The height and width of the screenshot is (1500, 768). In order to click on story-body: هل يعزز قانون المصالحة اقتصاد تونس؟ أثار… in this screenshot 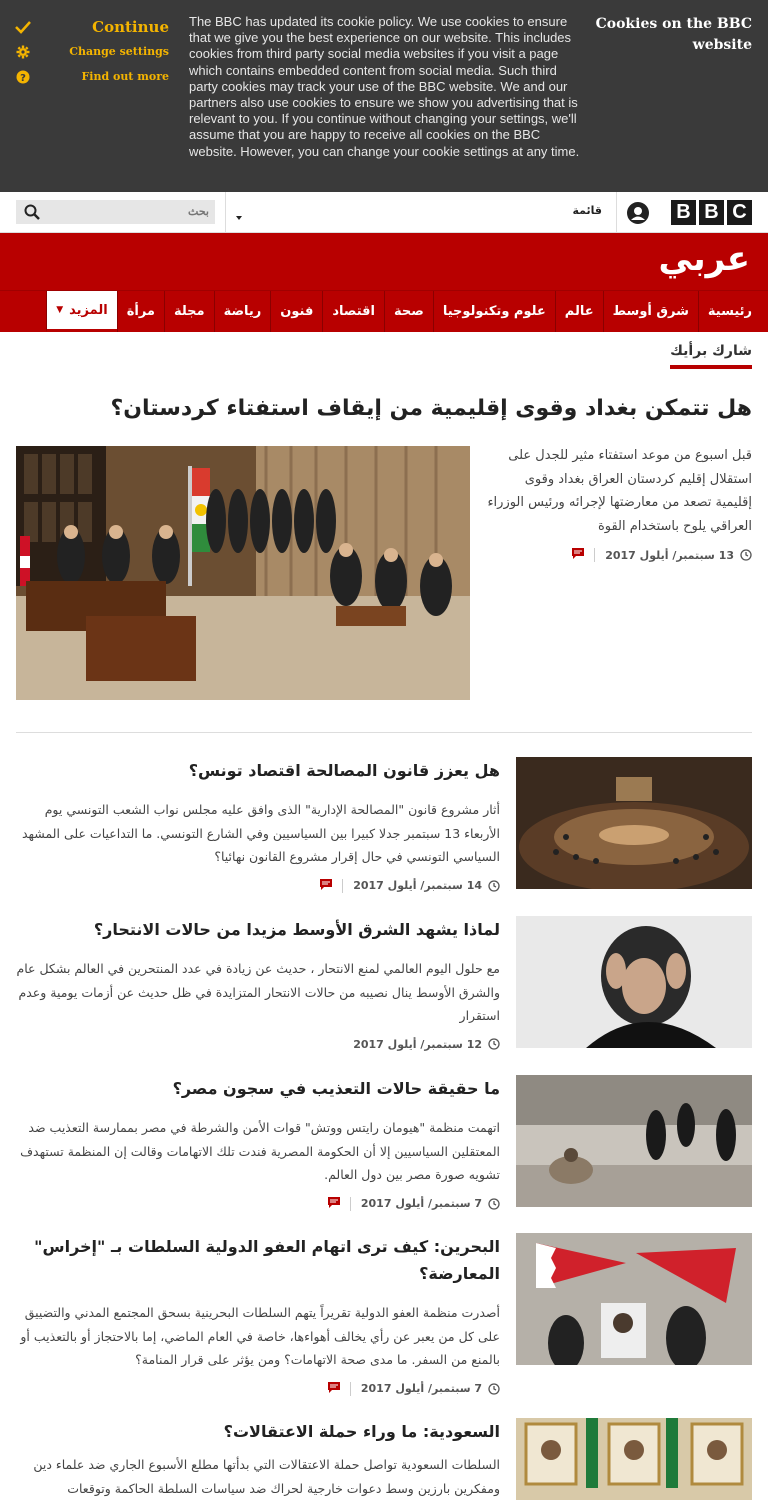, I will do `click(258, 825)`.